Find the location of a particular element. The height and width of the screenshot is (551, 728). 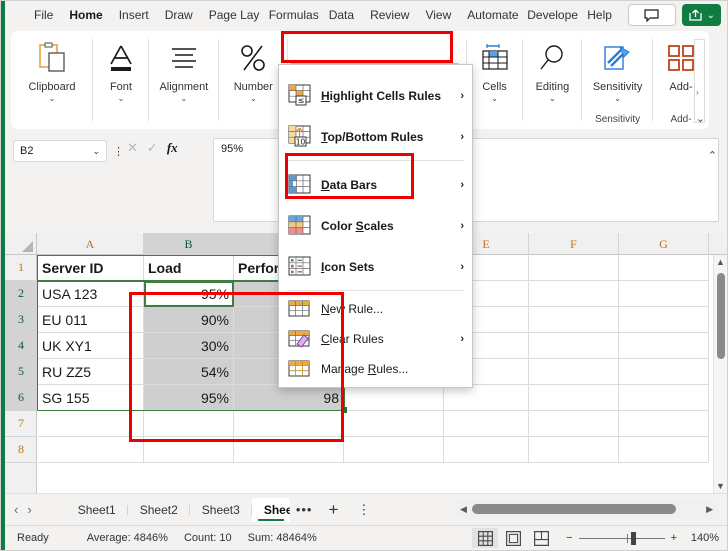

share-button: ⌄ is located at coordinates (701, 15).